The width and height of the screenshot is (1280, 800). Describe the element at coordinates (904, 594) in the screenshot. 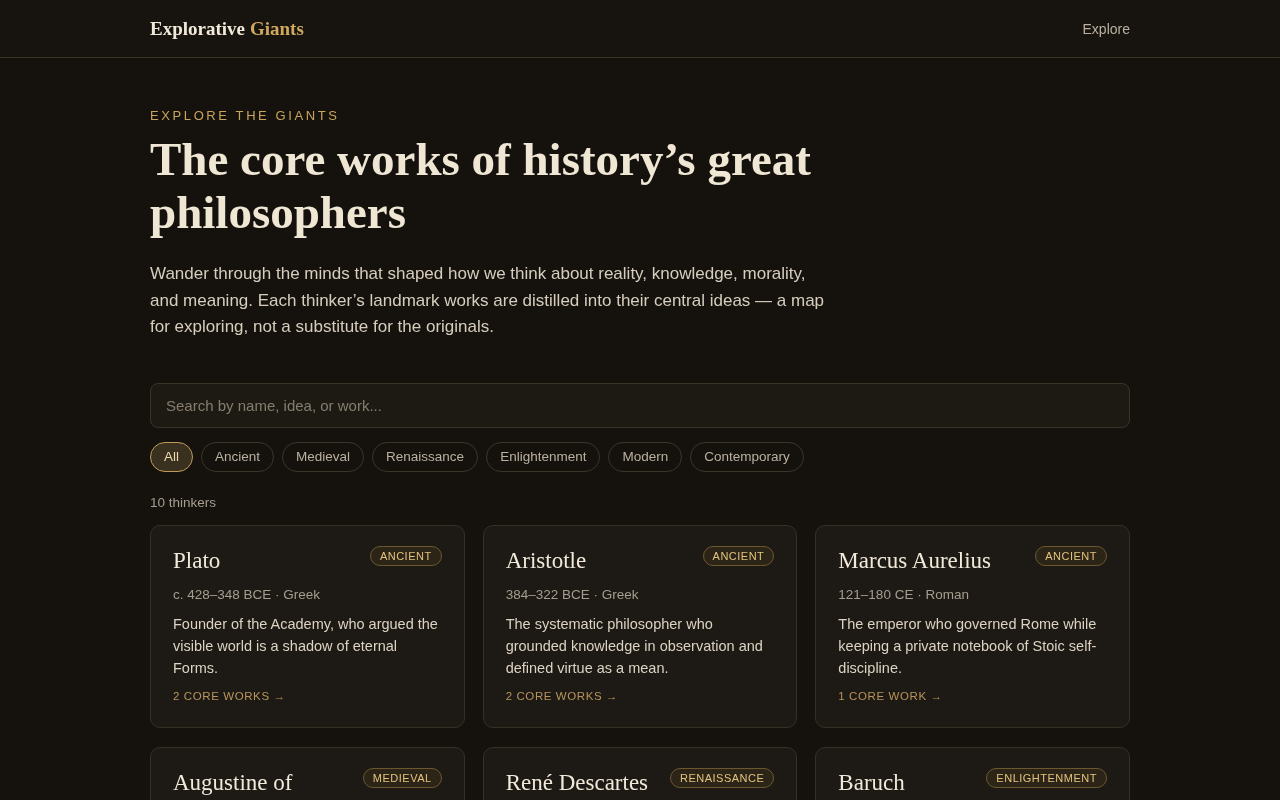

I see `thinker-dates: 121–180 CE · Roman` at that location.